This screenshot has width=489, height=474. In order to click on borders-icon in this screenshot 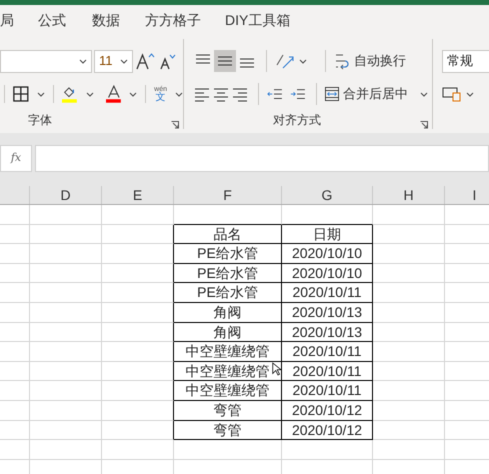, I will do `click(21, 94)`.